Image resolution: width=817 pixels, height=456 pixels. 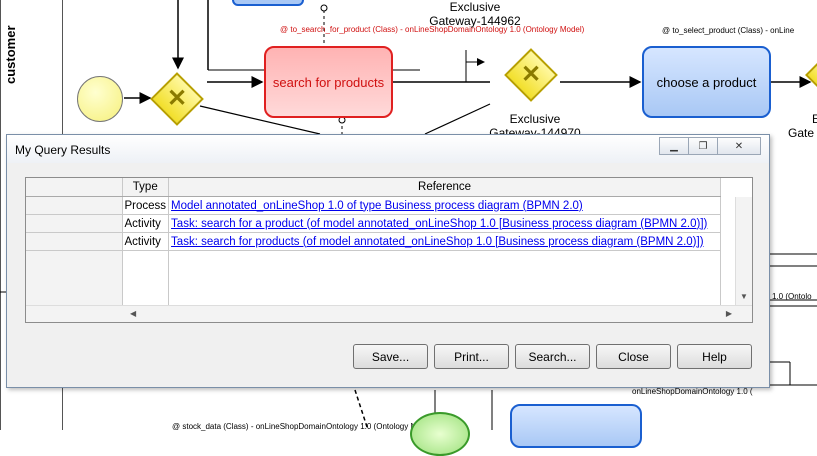 What do you see at coordinates (801, 133) in the screenshot?
I see `caption-line: Gate` at bounding box center [801, 133].